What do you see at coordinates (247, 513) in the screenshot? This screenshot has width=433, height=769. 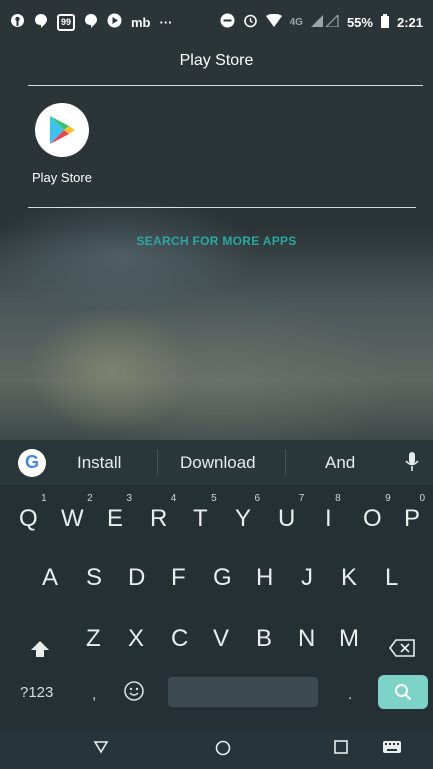 I see `key-y: Y6` at bounding box center [247, 513].